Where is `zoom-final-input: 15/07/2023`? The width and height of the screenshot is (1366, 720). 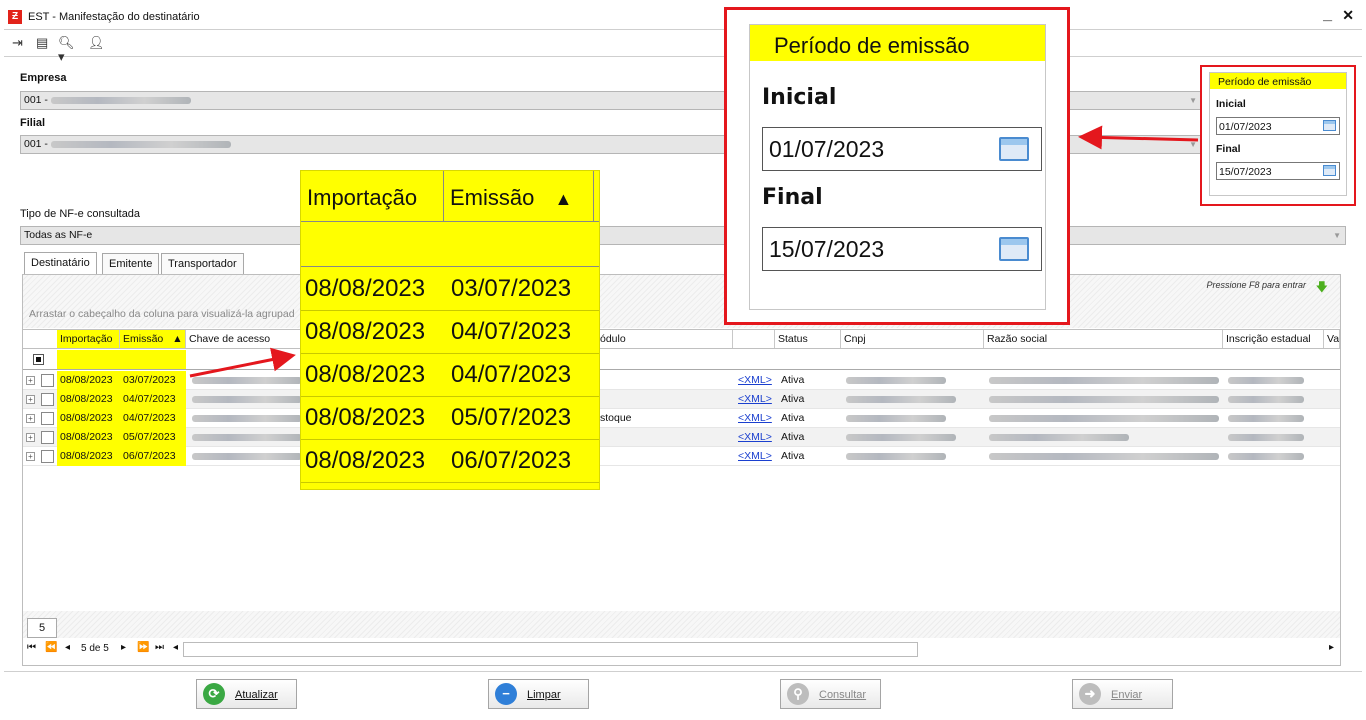
zoom-final-input: 15/07/2023 is located at coordinates (902, 249).